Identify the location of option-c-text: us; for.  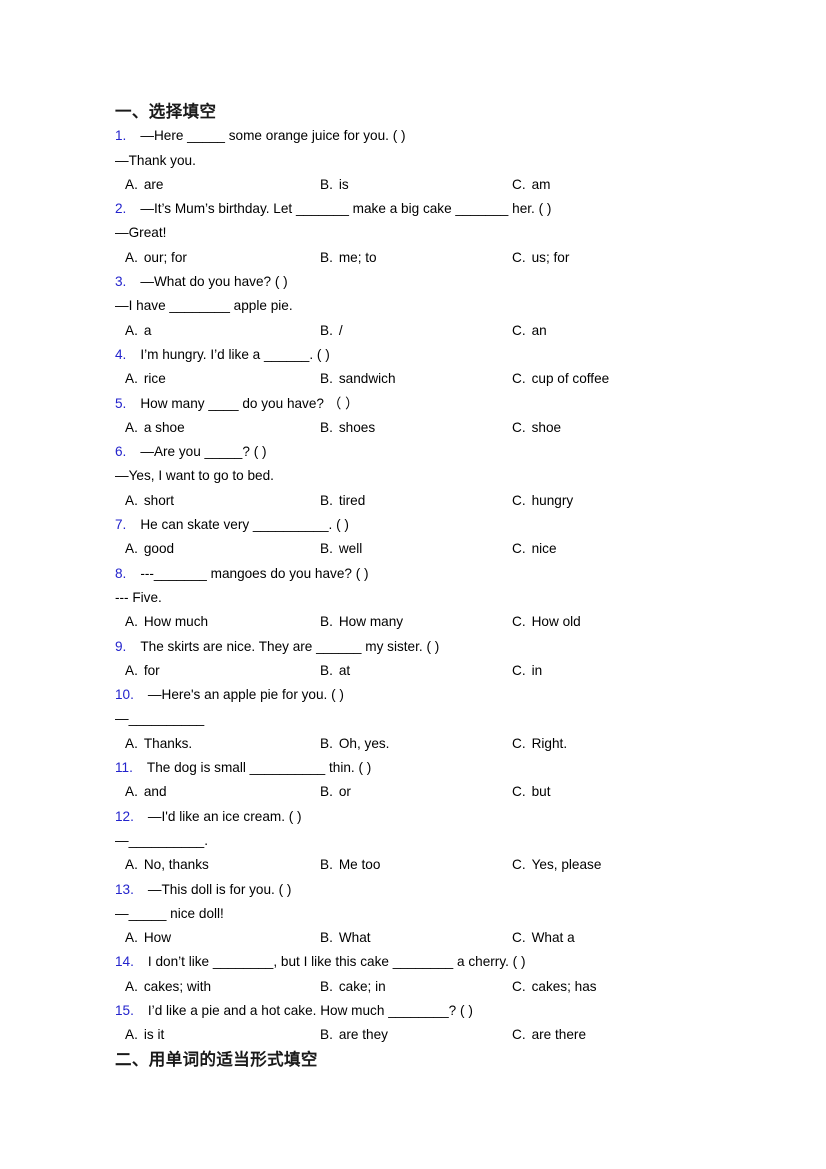
(550, 257).